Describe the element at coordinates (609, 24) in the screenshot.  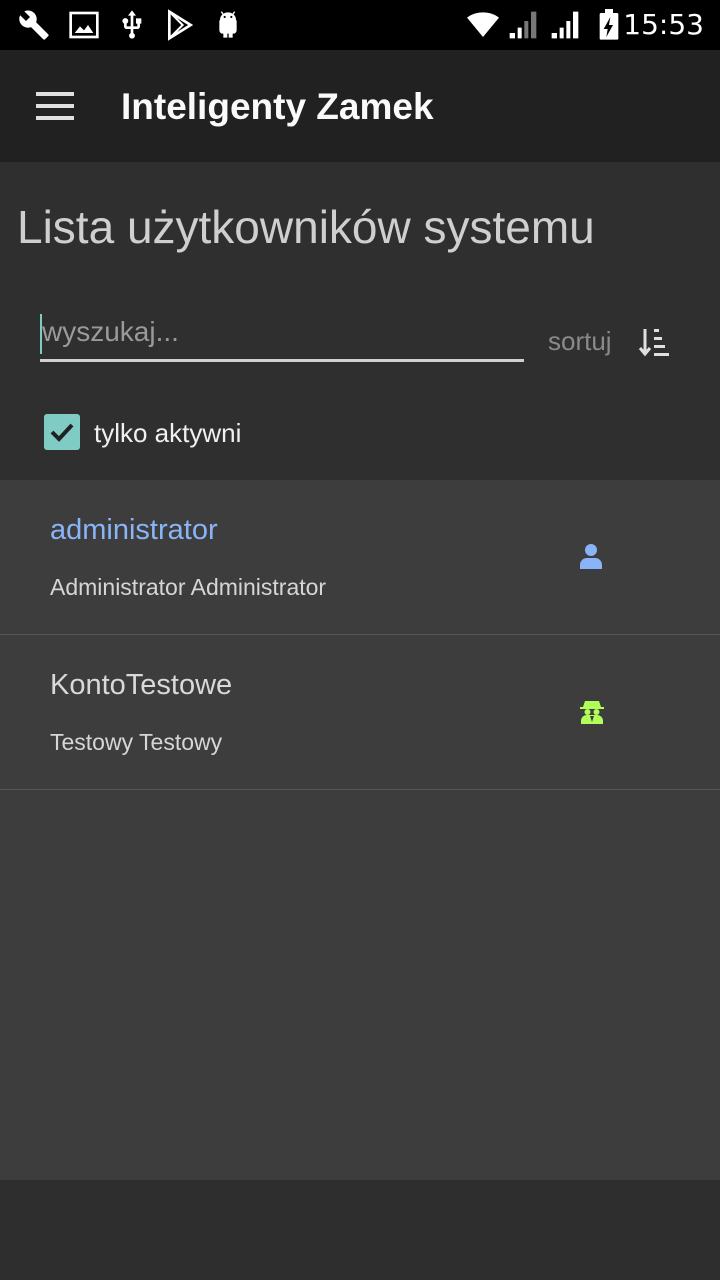
I see `battery-charging-icon` at that location.